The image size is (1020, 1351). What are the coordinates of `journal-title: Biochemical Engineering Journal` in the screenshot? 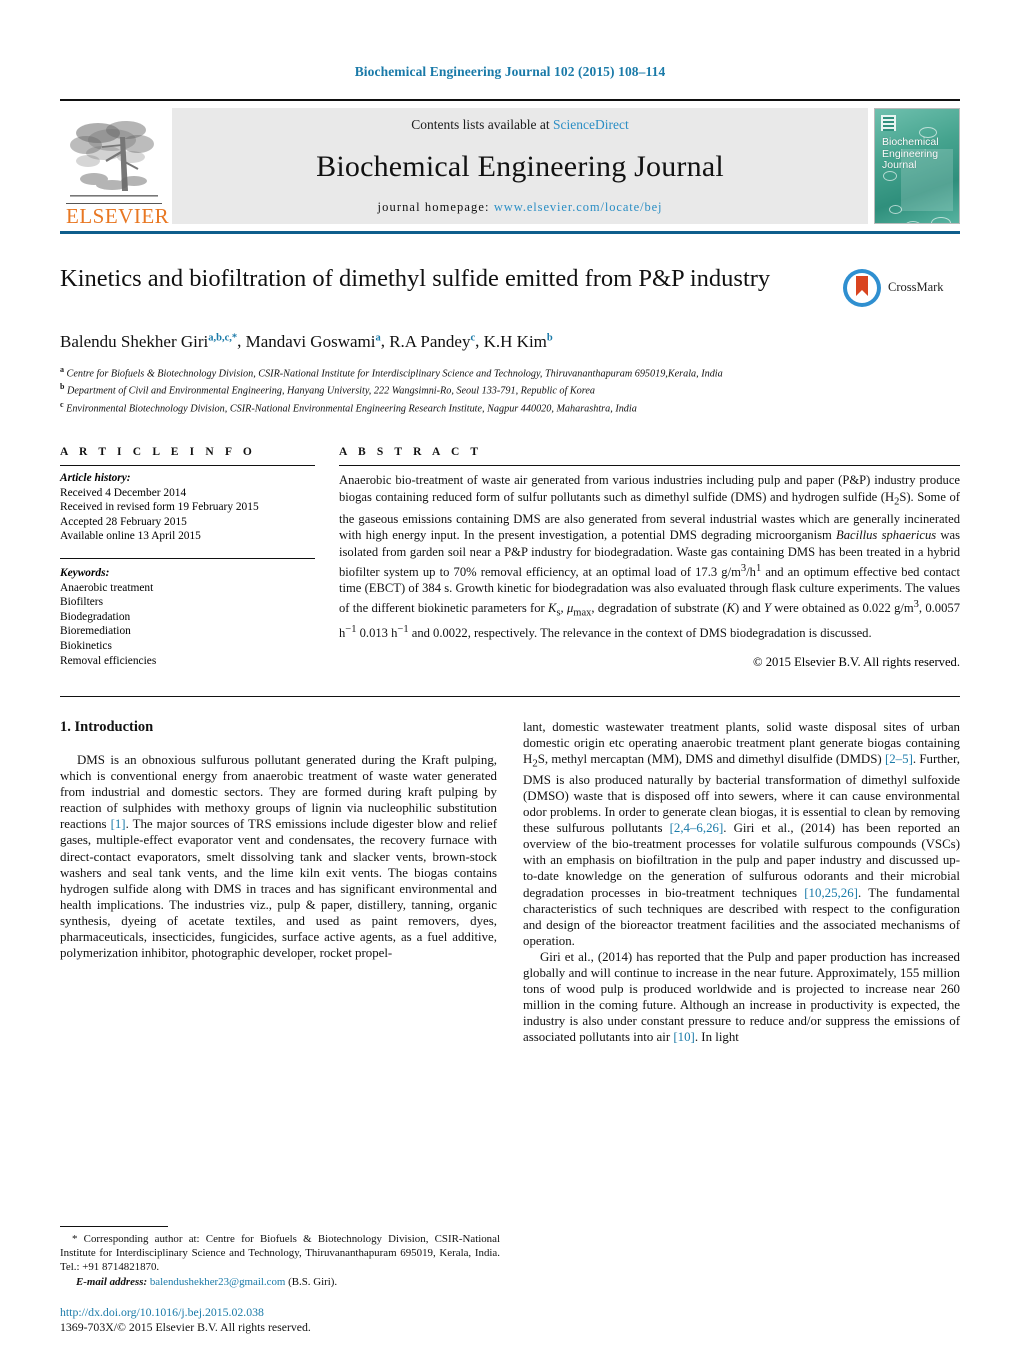 It's located at (520, 166).